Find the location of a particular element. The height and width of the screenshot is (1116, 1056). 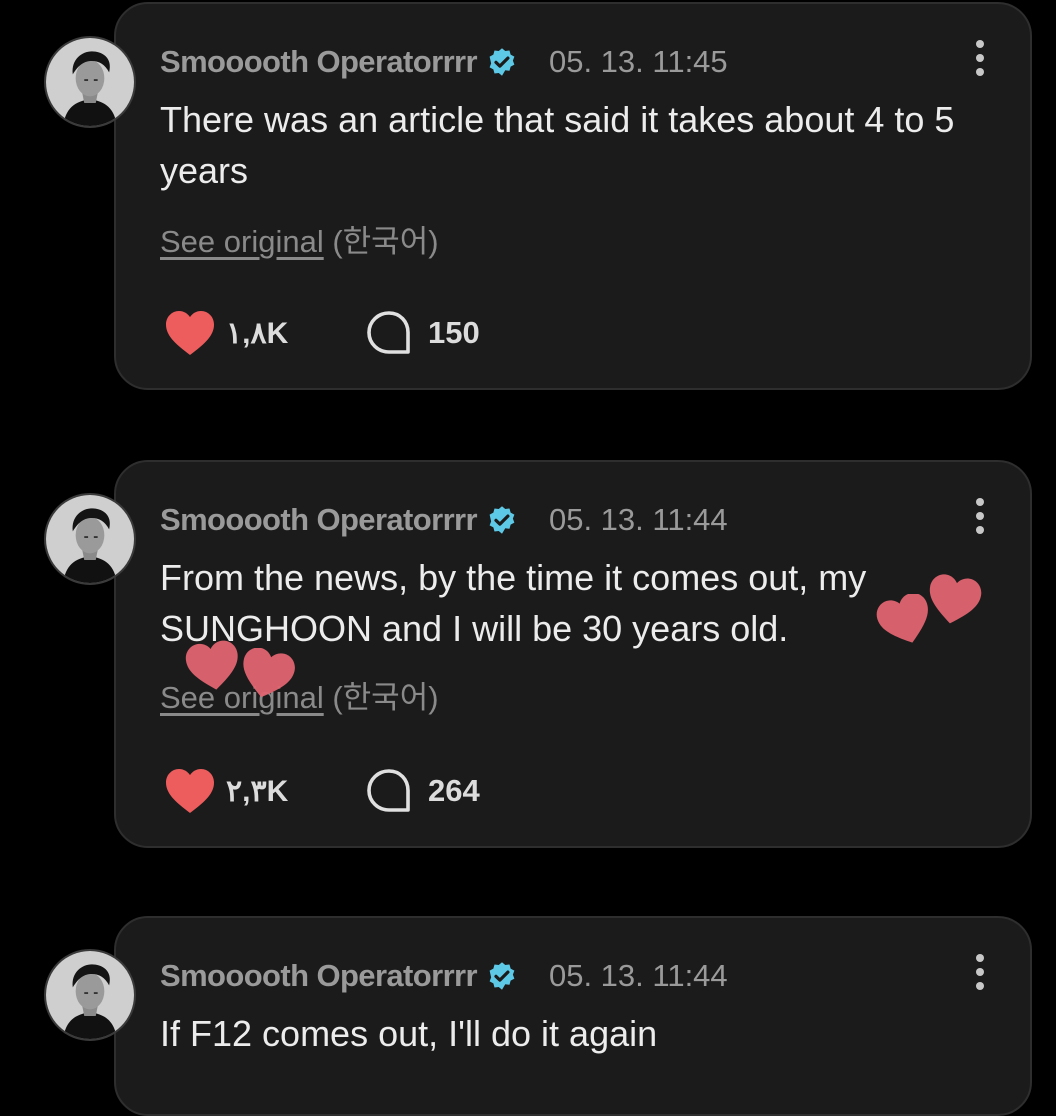

comment-header: Smooooth Operatorrrr 05. 13. 11:45 is located at coordinates (444, 62).